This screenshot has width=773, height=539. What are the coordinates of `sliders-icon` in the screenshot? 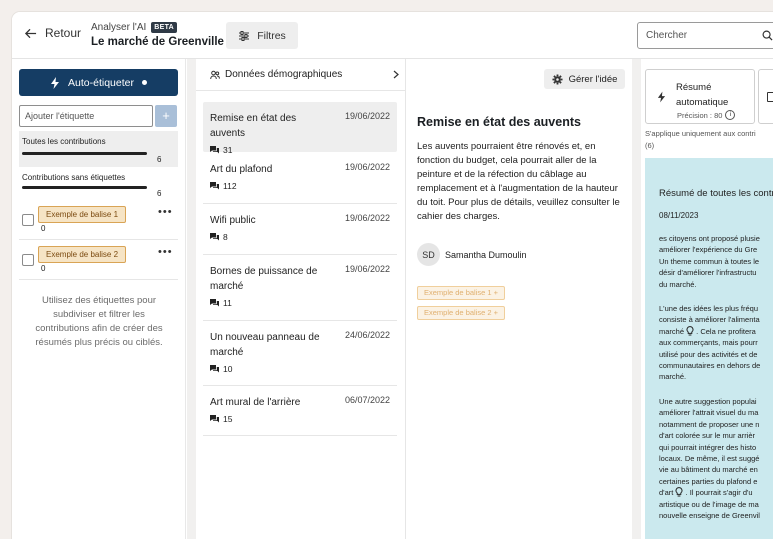 It's located at (244, 35).